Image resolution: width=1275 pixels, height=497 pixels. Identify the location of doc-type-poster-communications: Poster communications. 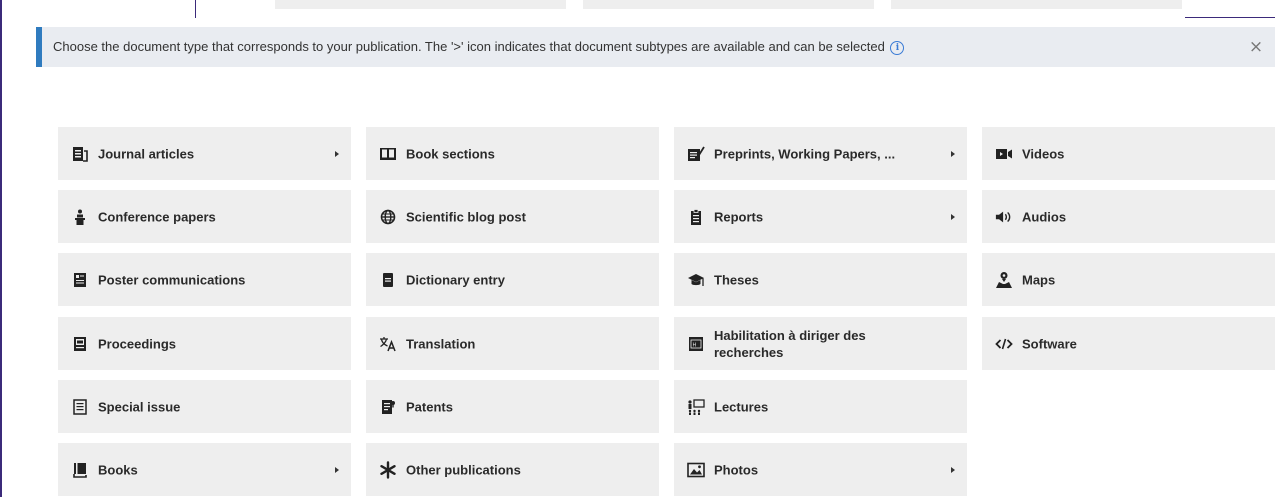
(204, 279).